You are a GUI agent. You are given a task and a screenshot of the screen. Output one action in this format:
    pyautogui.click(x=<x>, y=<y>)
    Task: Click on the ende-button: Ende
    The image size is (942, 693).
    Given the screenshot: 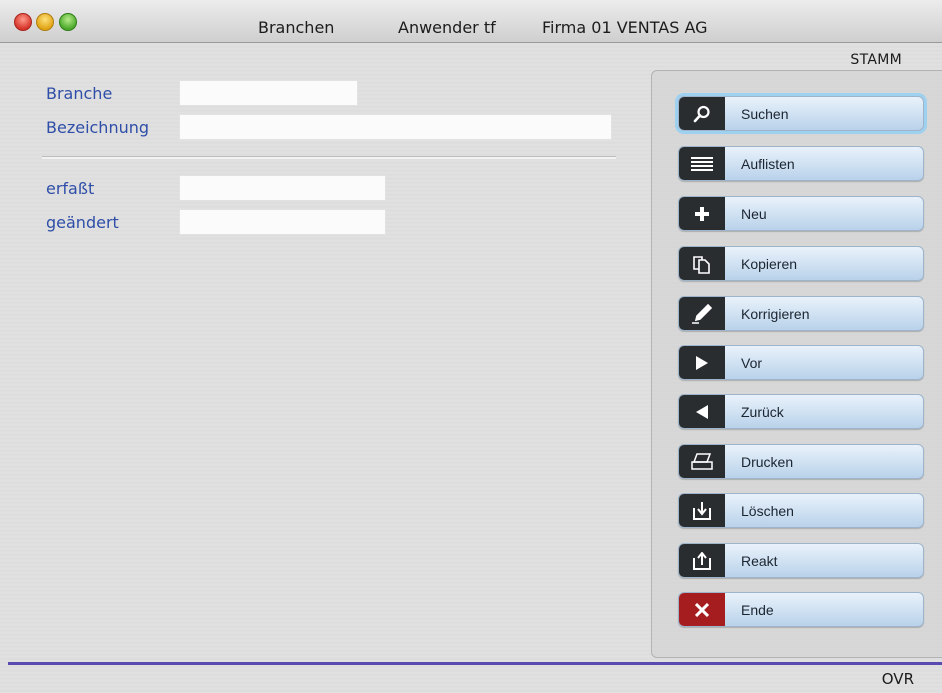 What is the action you would take?
    pyautogui.click(x=801, y=609)
    